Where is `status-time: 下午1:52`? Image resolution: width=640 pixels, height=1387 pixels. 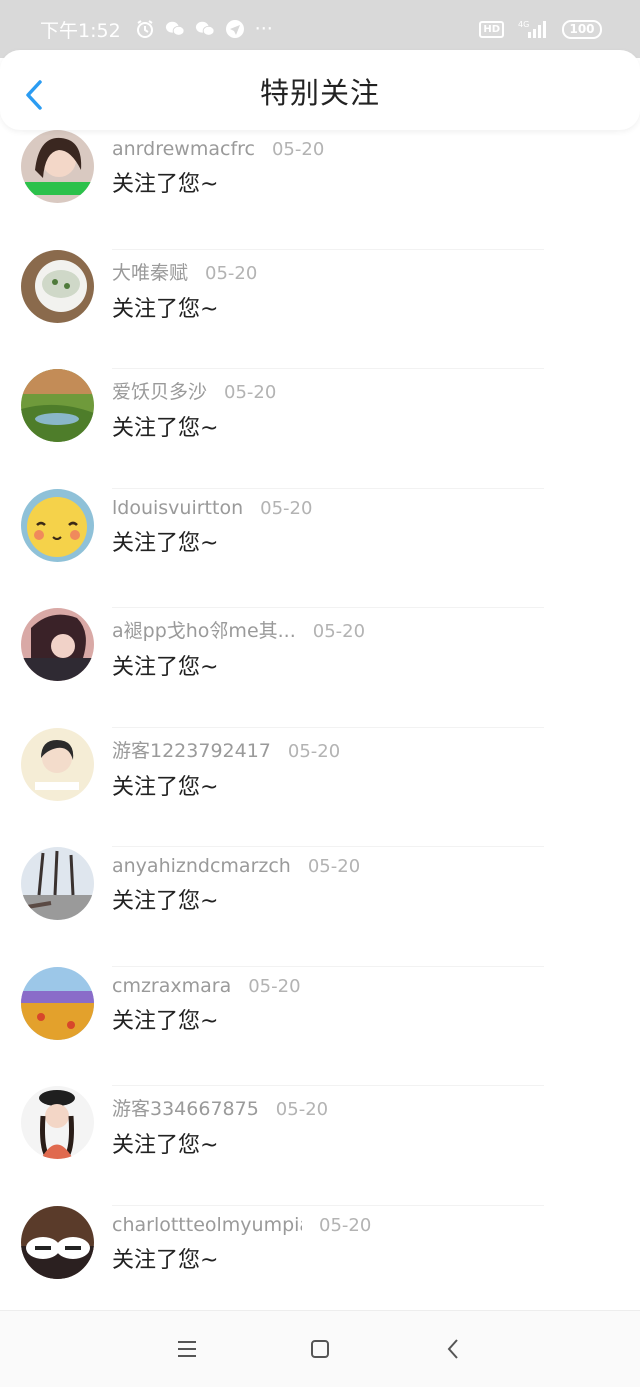 status-time: 下午1:52 is located at coordinates (80, 30).